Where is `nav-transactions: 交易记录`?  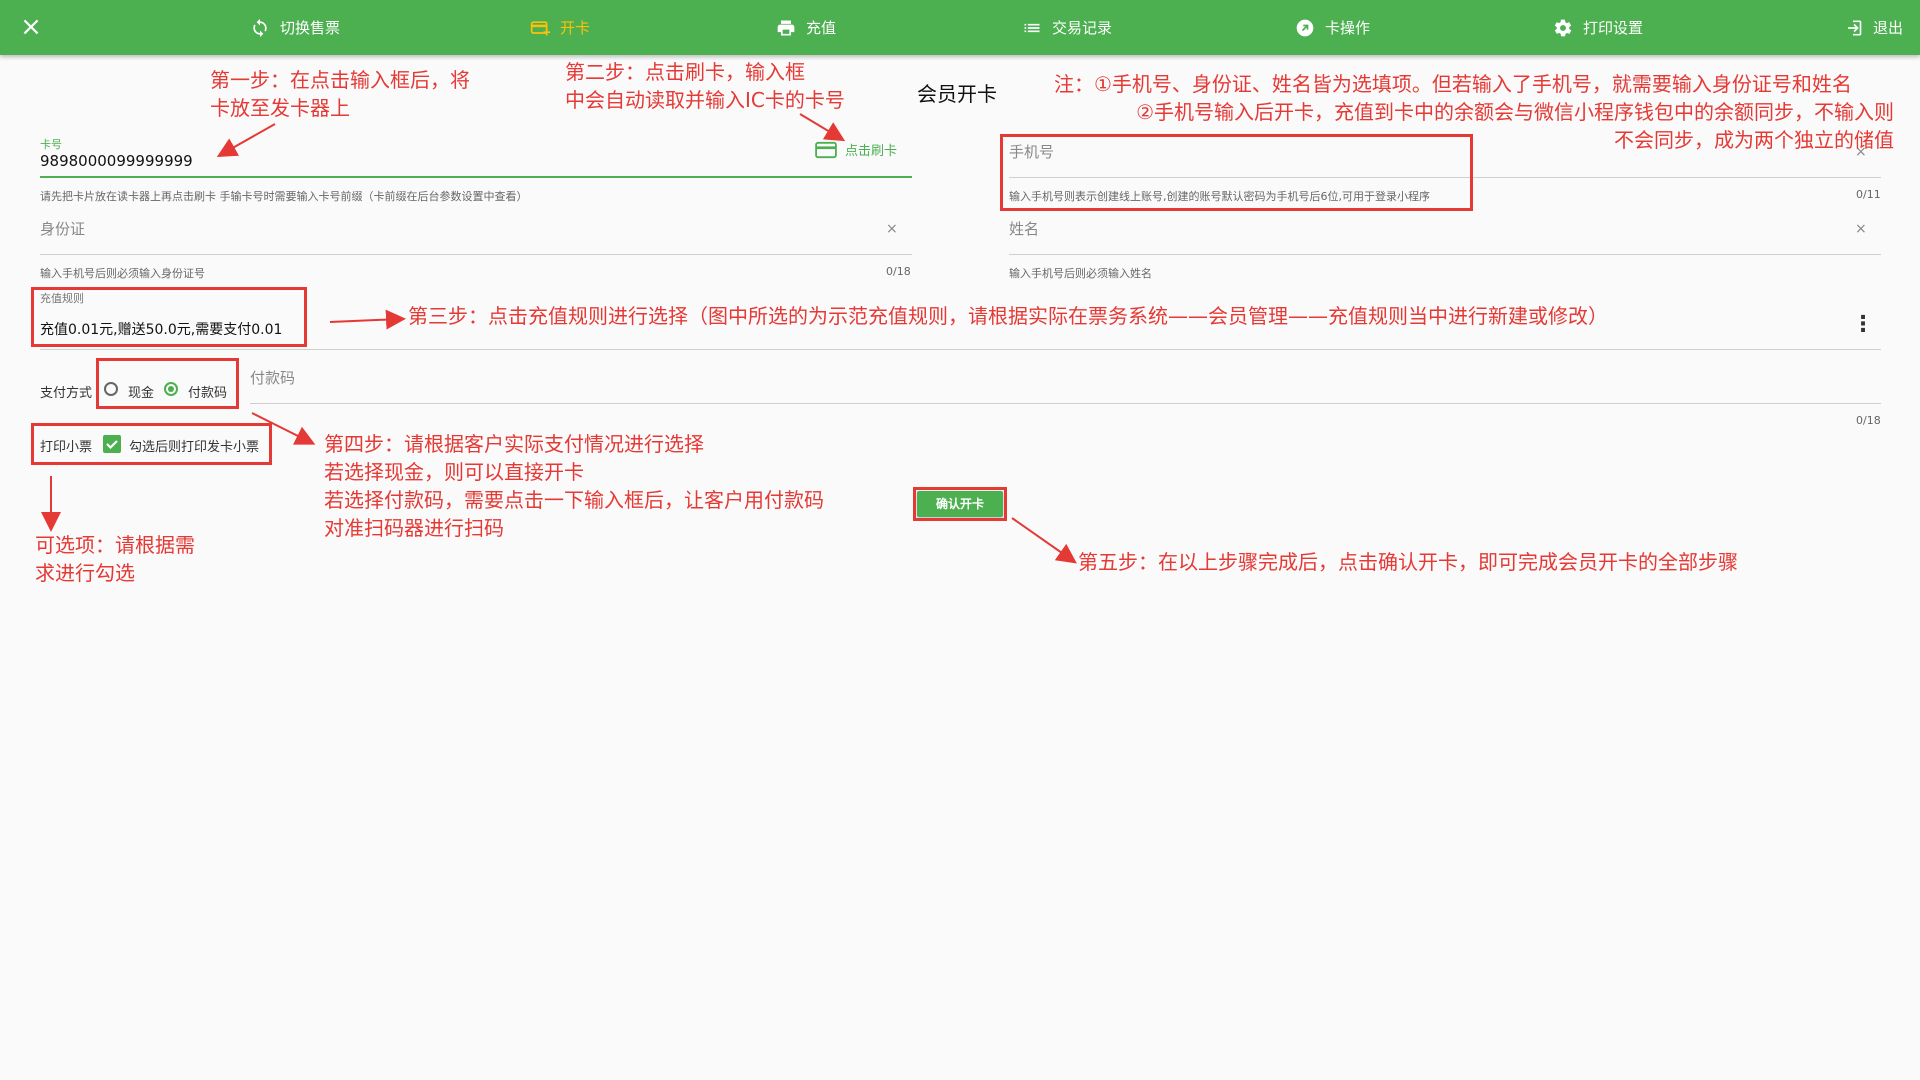 nav-transactions: 交易记录 is located at coordinates (1067, 27).